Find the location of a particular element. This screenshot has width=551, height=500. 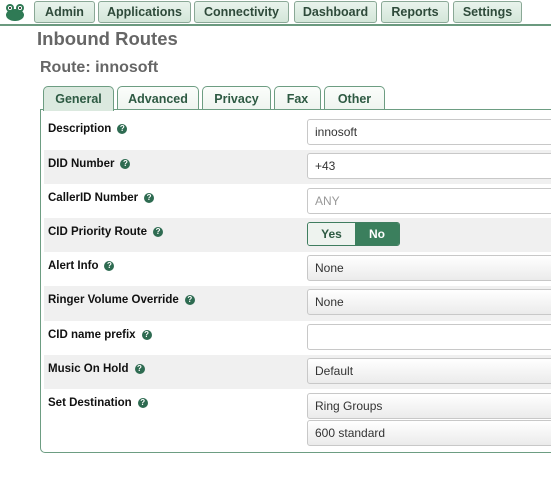

nav-connectivity-button: Connectivity is located at coordinates (241, 12).